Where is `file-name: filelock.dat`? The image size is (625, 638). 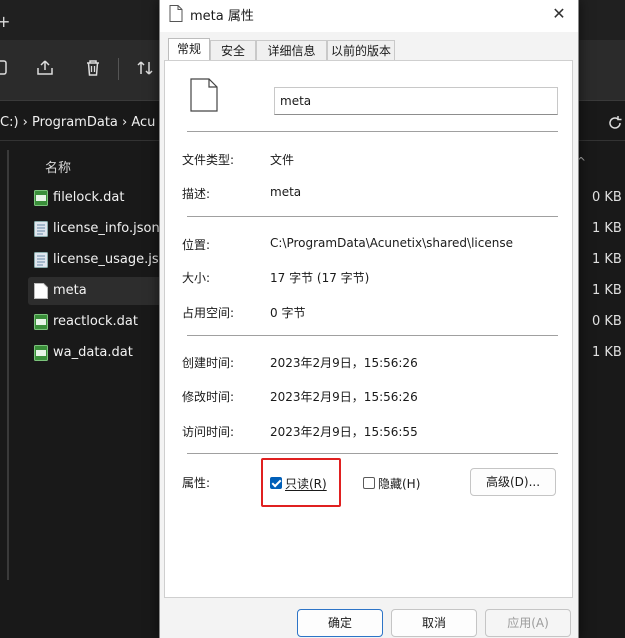
file-name: filelock.dat is located at coordinates (89, 197).